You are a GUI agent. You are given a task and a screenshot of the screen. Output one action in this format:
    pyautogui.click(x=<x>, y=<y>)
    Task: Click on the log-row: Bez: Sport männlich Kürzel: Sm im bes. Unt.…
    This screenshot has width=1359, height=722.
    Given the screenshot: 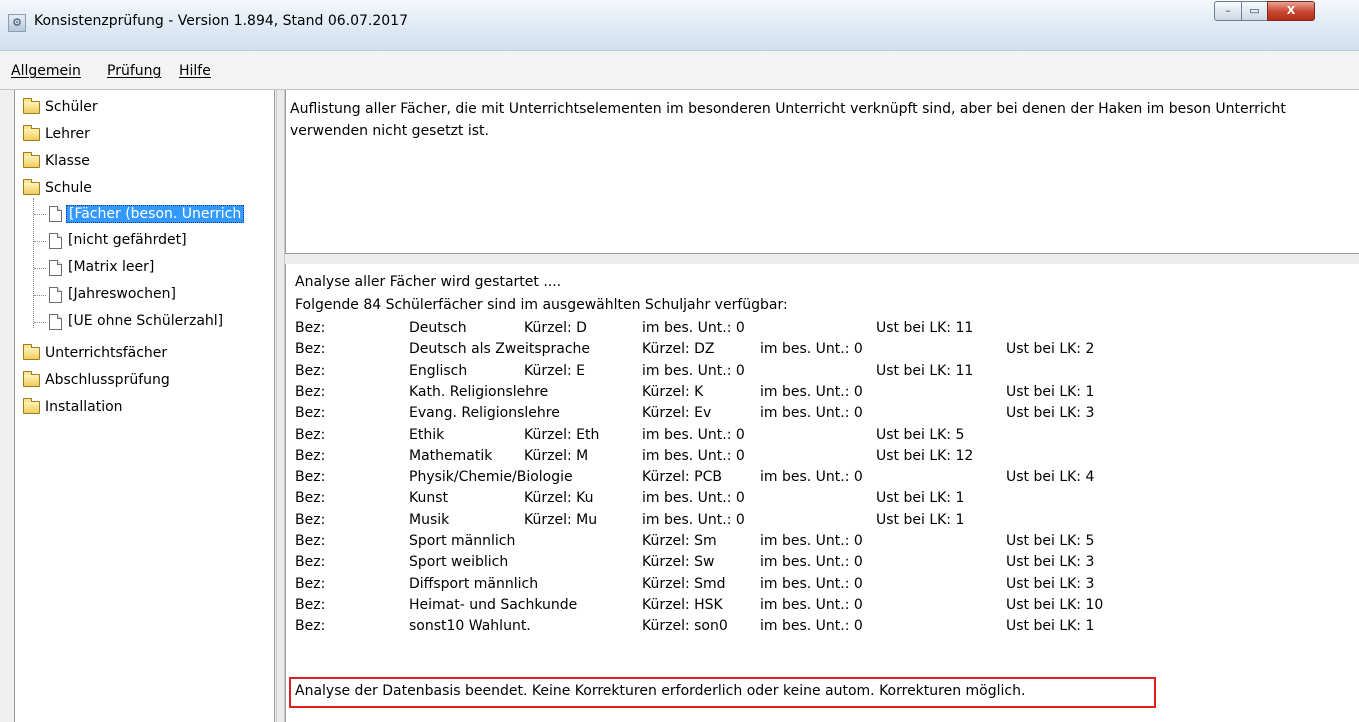 What is the action you would take?
    pyautogui.click(x=821, y=544)
    